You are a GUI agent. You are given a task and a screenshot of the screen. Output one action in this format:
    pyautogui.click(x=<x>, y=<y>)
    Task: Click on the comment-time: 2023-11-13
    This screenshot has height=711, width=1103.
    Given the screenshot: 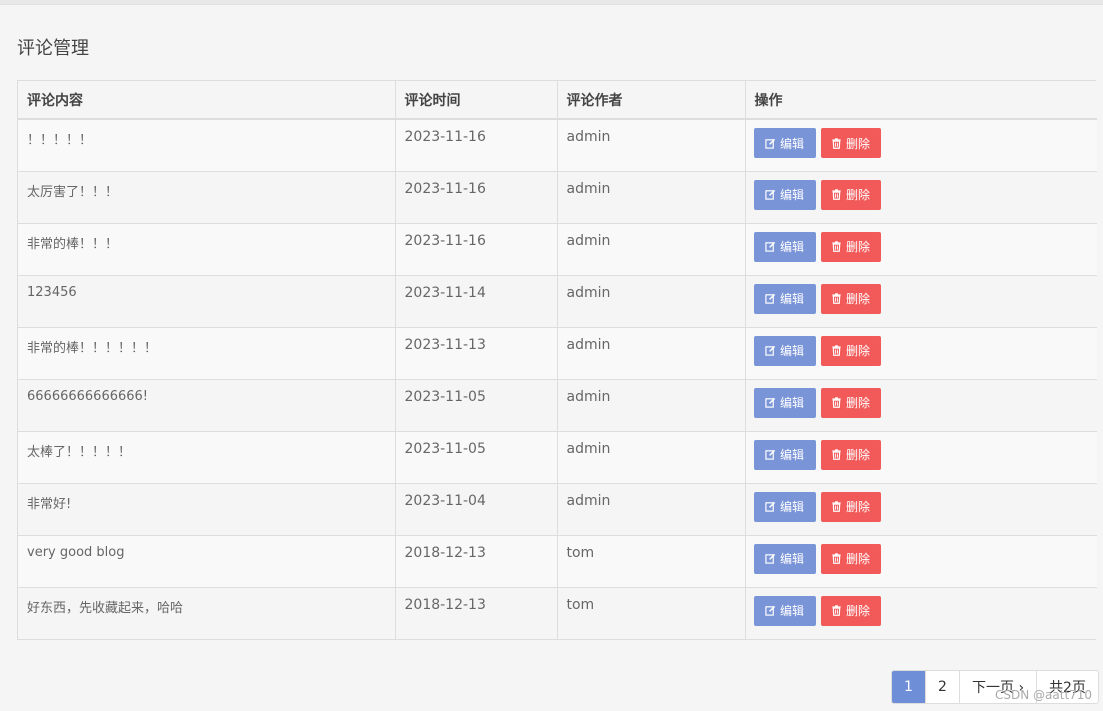 What is the action you would take?
    pyautogui.click(x=476, y=352)
    